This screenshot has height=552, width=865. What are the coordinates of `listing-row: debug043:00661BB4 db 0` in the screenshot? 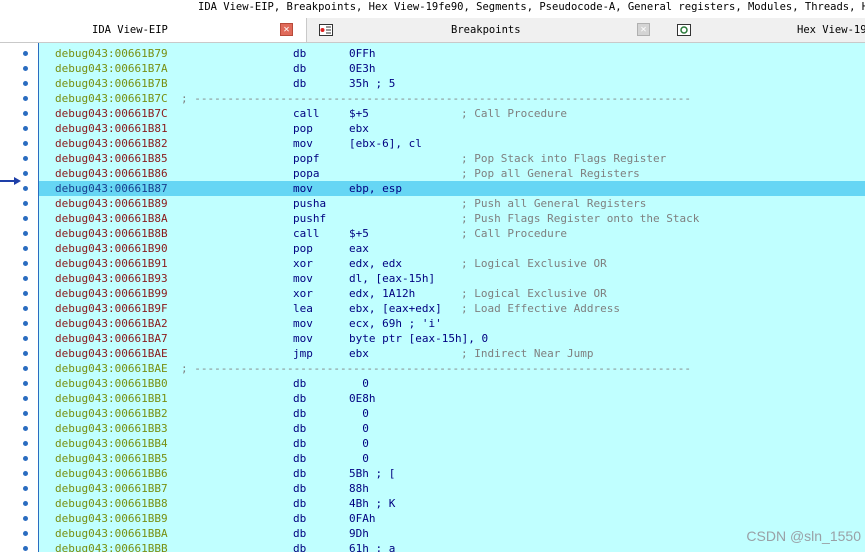 It's located at (452, 443).